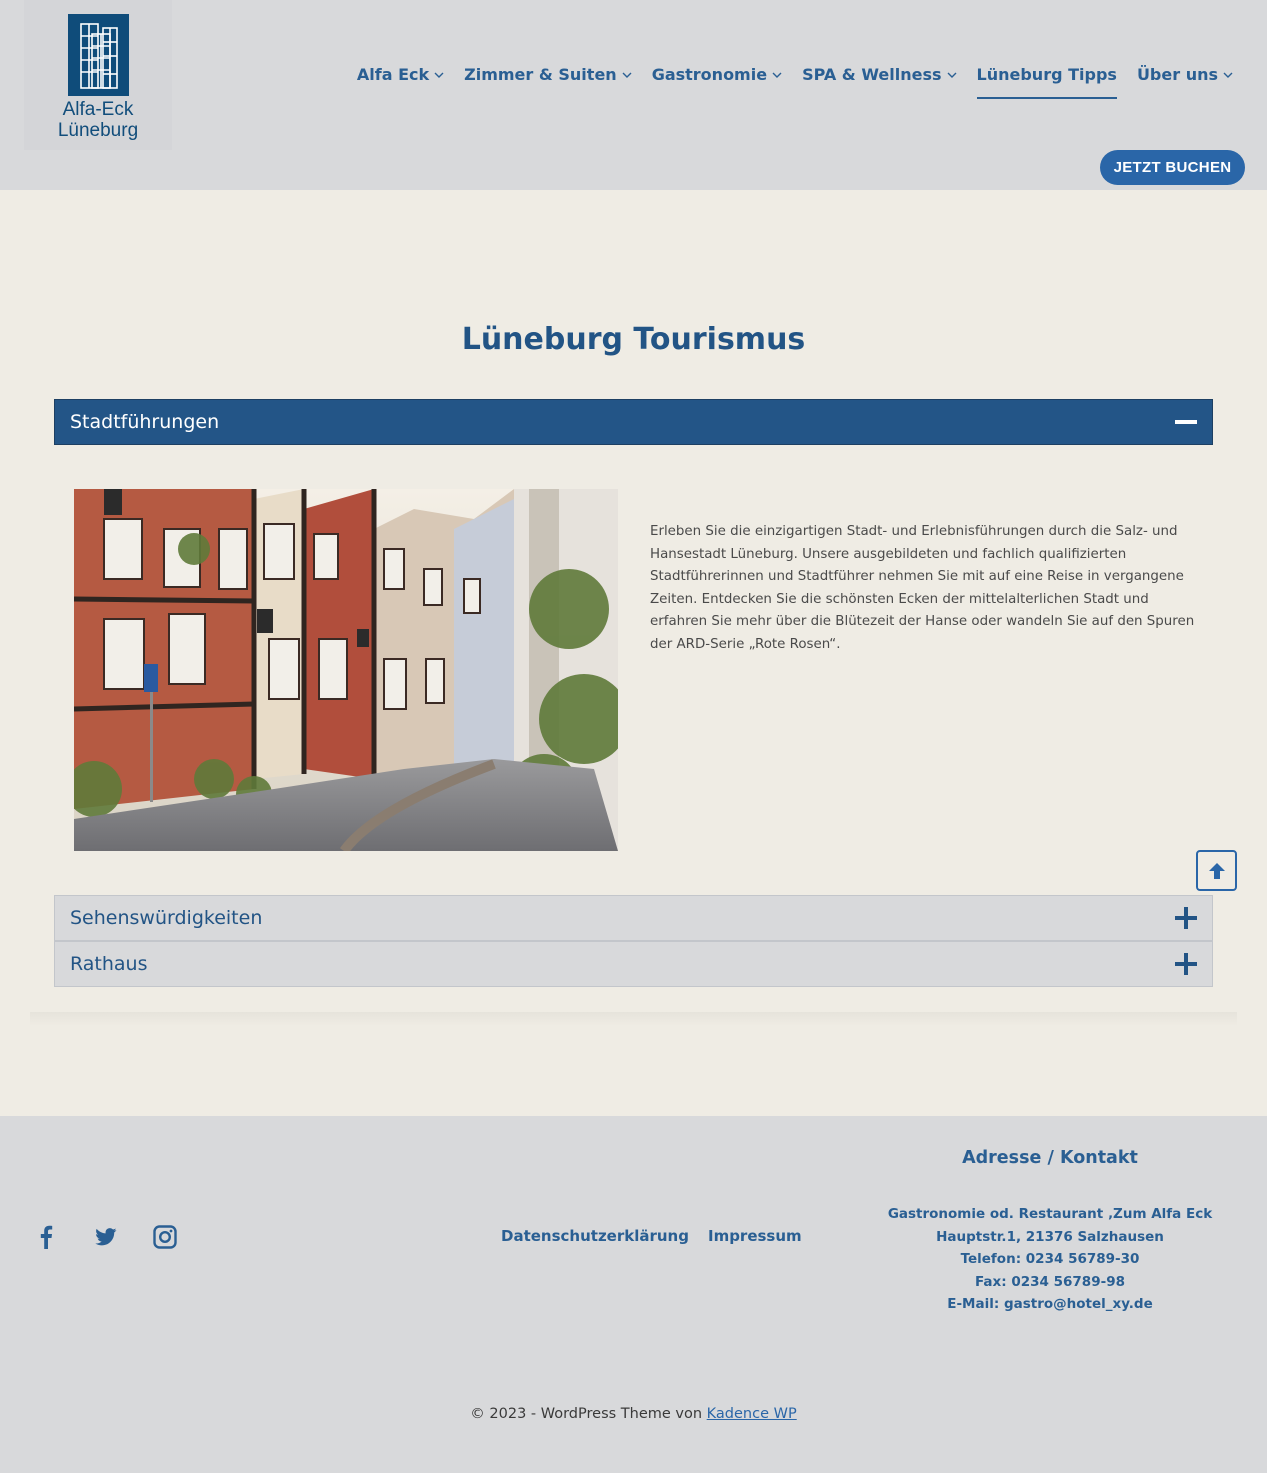 This screenshot has width=1267, height=1473. I want to click on contact-line: Fax: 0234 56789-98, so click(1050, 1281).